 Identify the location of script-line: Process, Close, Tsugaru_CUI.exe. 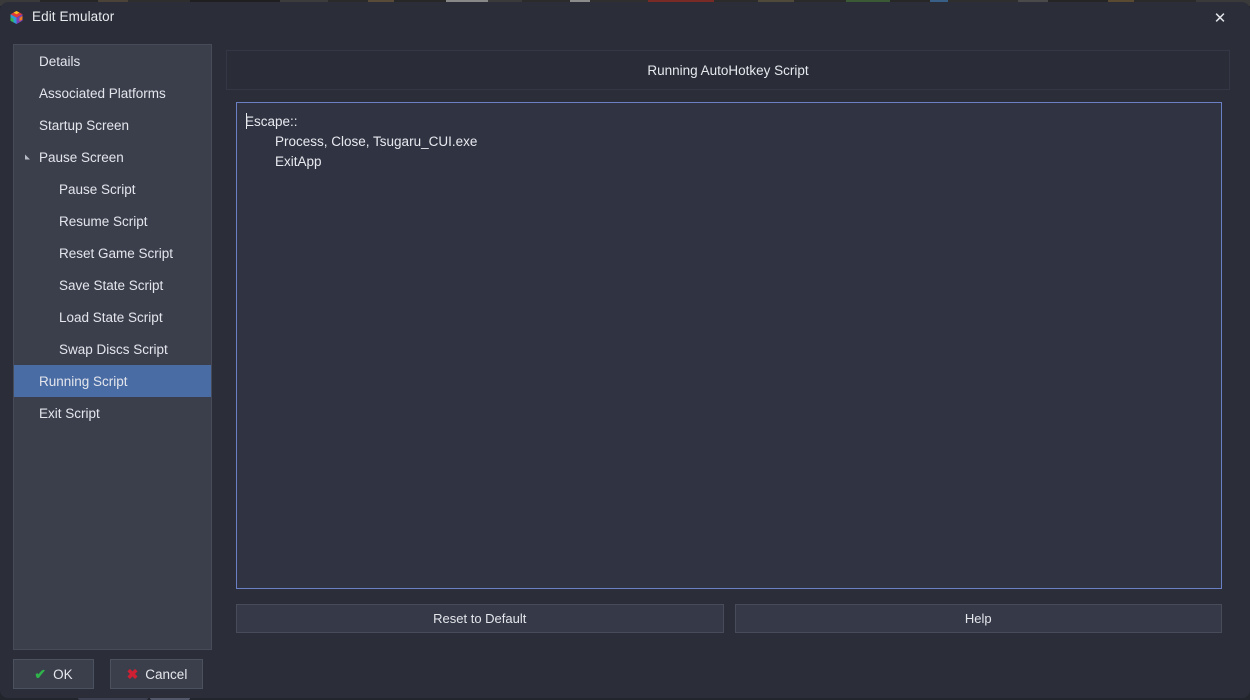
(361, 141).